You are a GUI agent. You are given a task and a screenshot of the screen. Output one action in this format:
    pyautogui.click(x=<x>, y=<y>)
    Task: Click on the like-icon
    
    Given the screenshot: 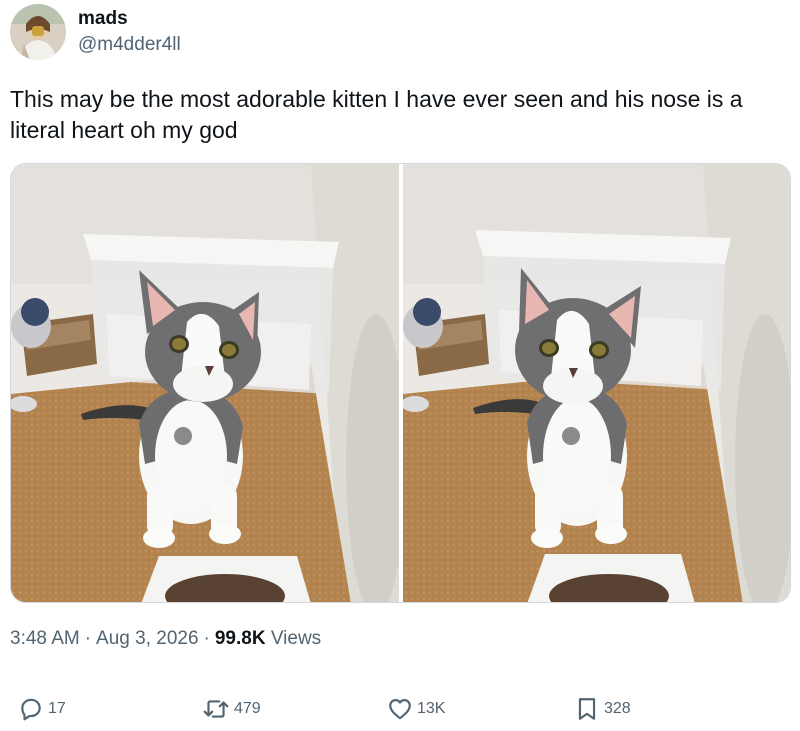 What is the action you would take?
    pyautogui.click(x=400, y=709)
    